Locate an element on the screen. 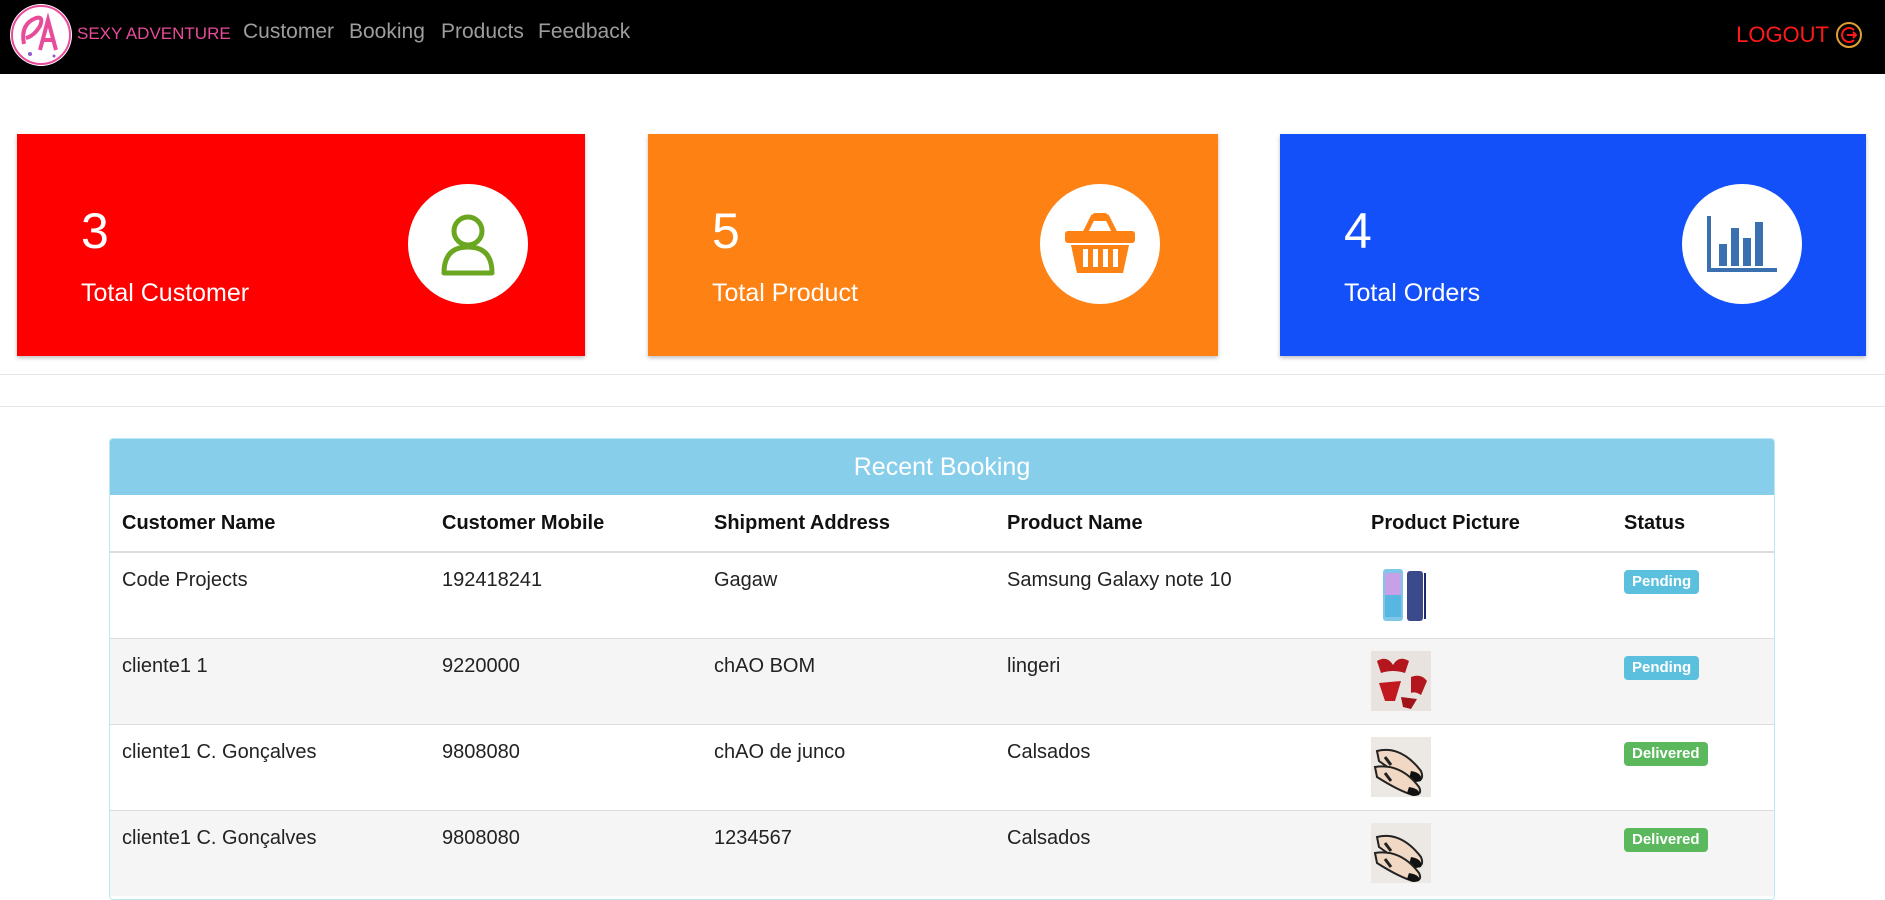 The width and height of the screenshot is (1885, 900). cell-shipment-address: Gagaw is located at coordinates (848, 595).